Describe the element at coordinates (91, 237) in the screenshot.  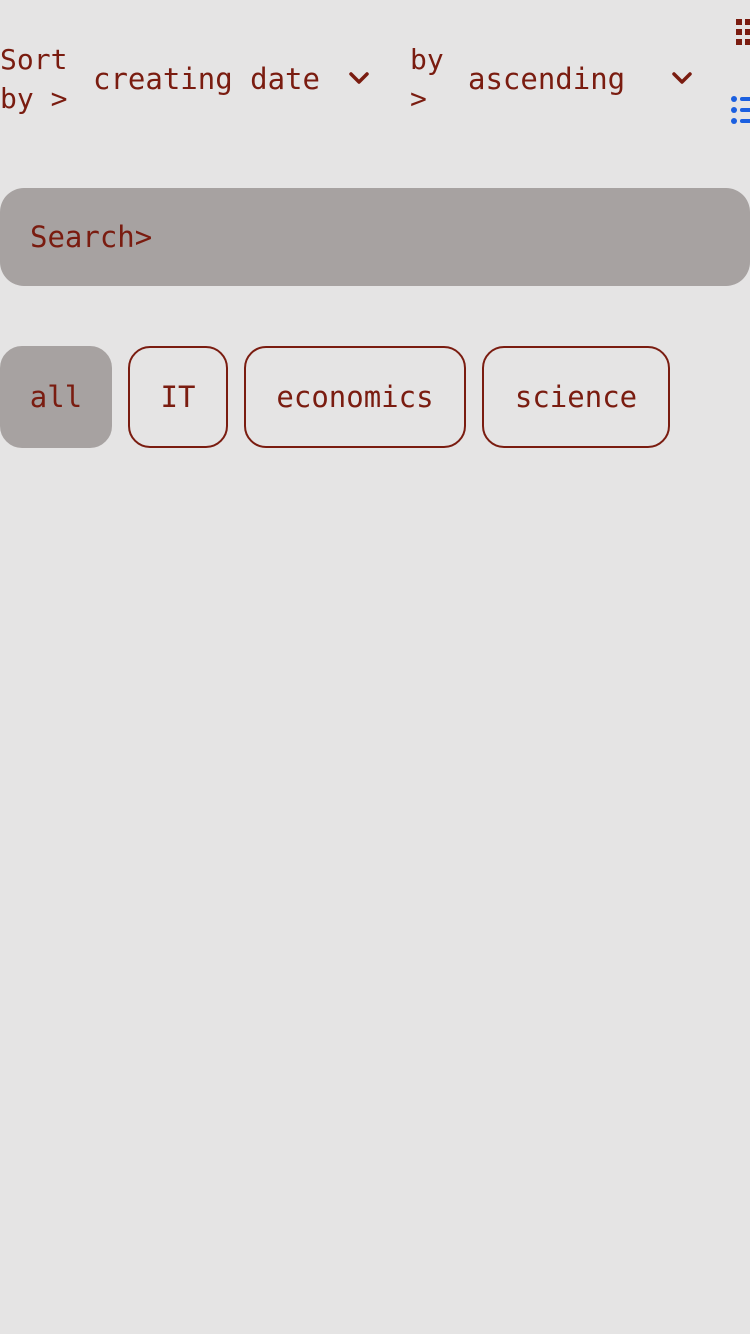
I see `search-placeholder: Search>` at that location.